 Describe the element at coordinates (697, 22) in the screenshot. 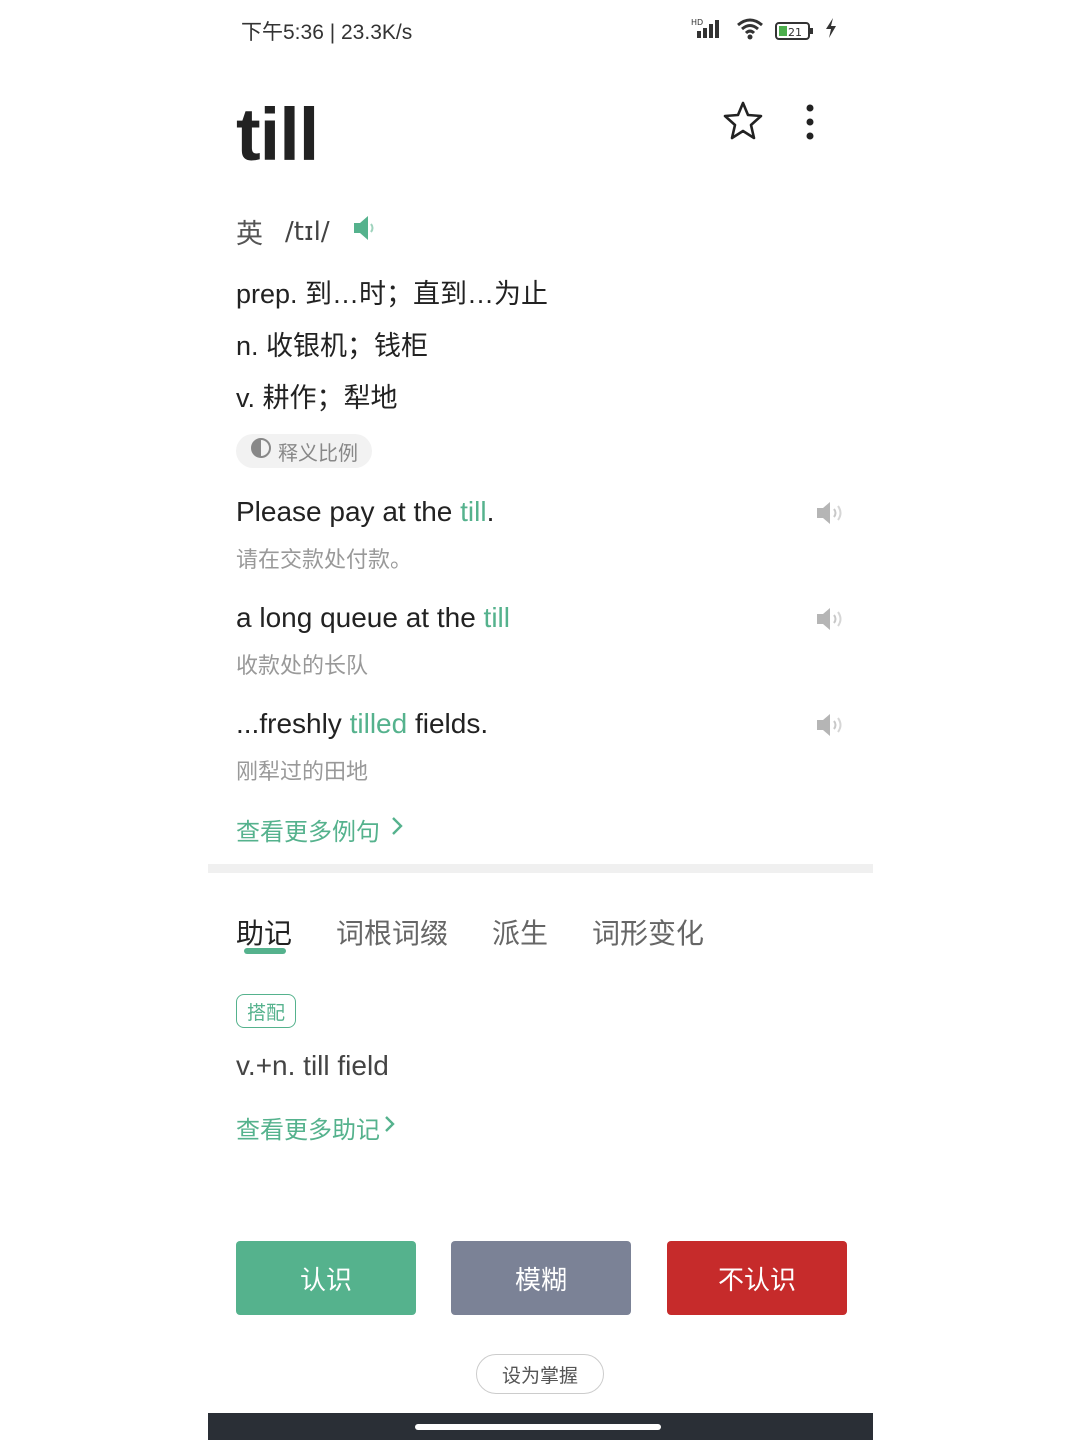

I see `svg-text: HD` at that location.